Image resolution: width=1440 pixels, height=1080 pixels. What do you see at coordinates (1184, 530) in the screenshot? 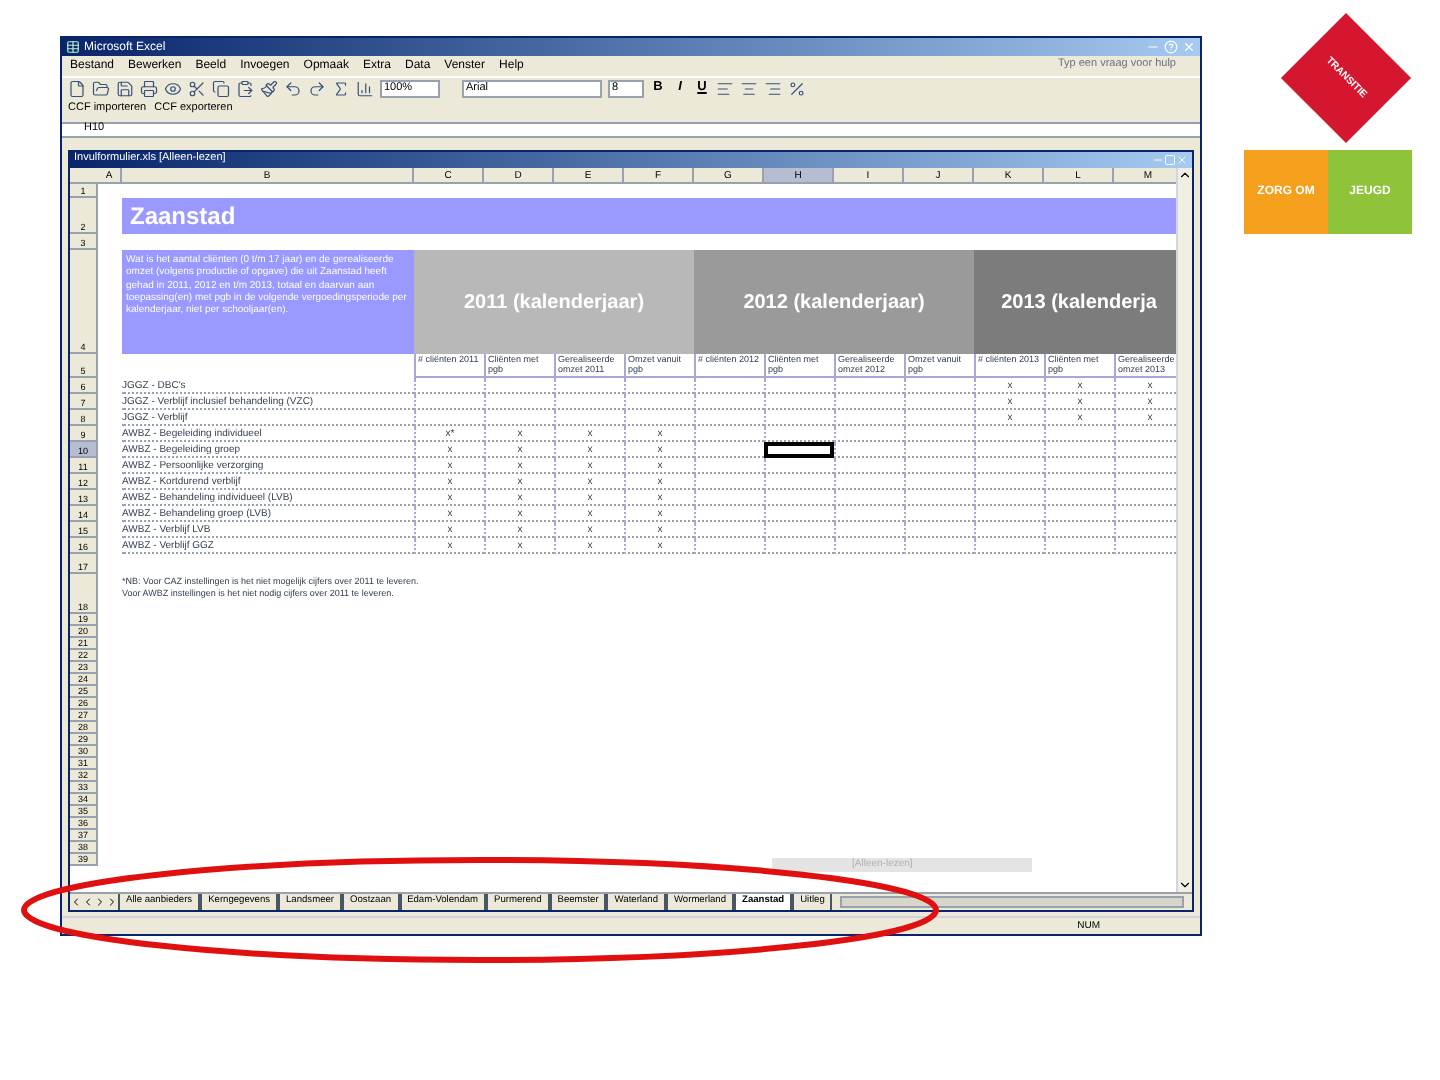
I see `vertical-scrollbar` at bounding box center [1184, 530].